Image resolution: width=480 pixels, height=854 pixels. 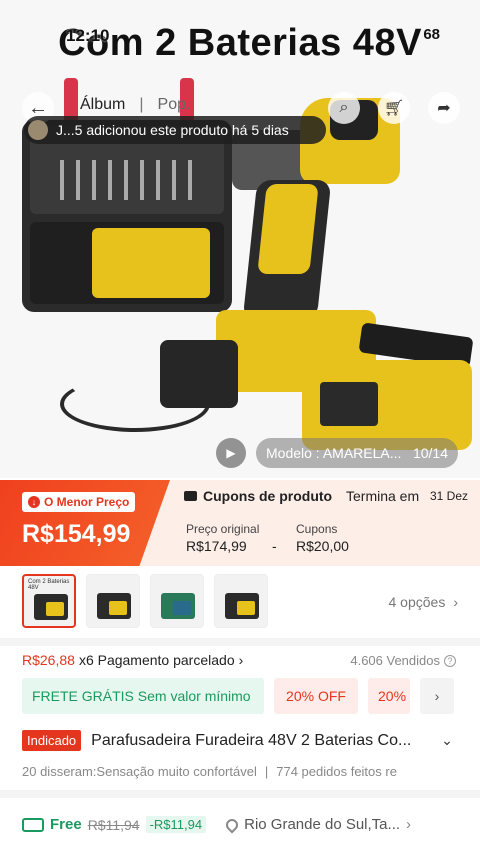 What do you see at coordinates (232, 824) in the screenshot?
I see `location-pin-icon` at bounding box center [232, 824].